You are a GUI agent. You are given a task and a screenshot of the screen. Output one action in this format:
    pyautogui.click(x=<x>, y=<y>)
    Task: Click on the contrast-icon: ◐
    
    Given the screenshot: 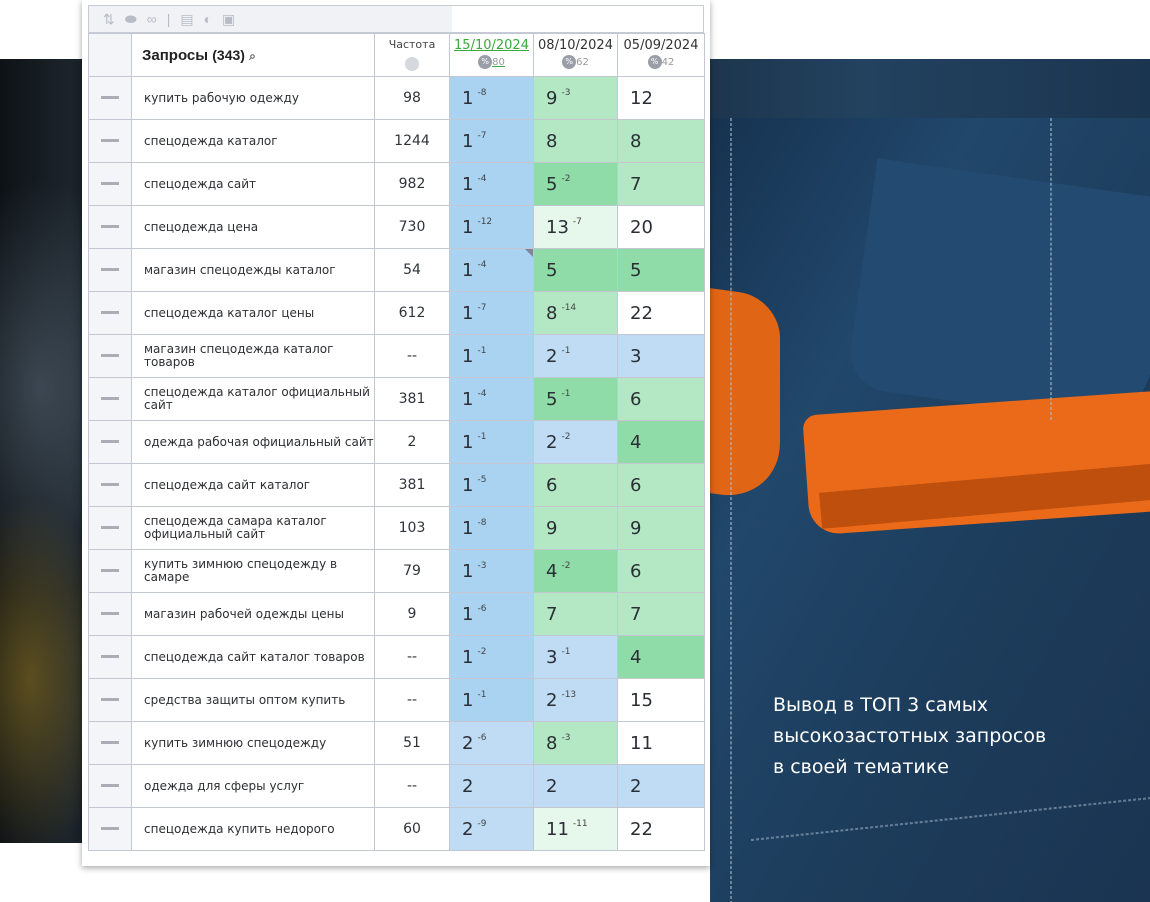 What is the action you would take?
    pyautogui.click(x=208, y=19)
    